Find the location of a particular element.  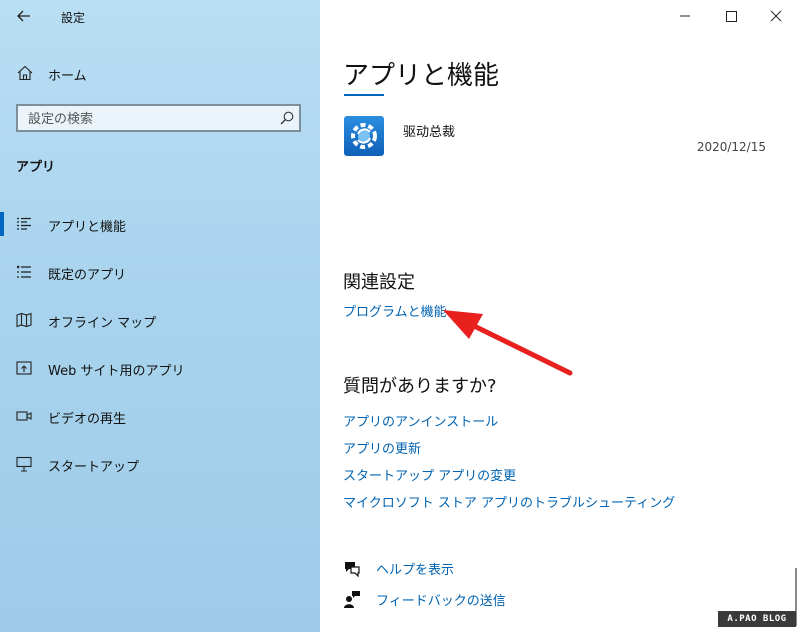

annotation-arrow is located at coordinates (508, 343).